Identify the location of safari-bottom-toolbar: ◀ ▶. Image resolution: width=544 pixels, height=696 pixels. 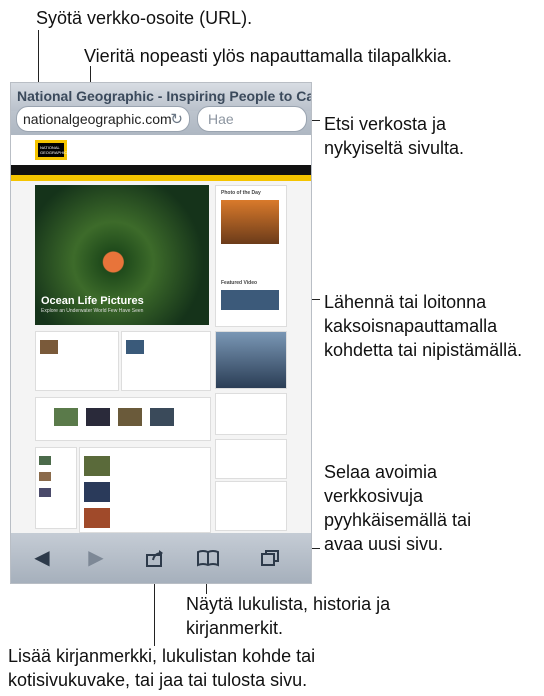
(161, 558).